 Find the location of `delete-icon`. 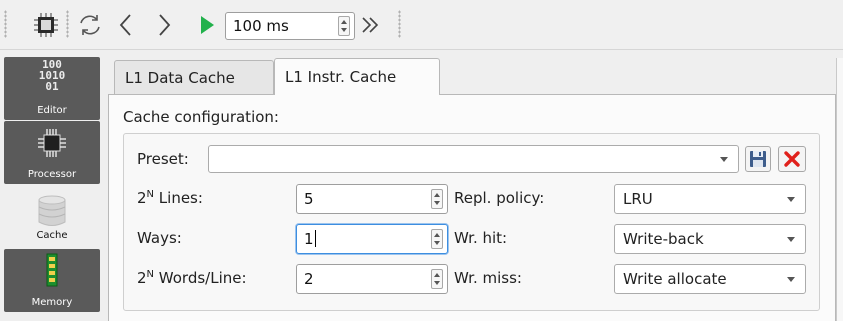

delete-icon is located at coordinates (792, 159).